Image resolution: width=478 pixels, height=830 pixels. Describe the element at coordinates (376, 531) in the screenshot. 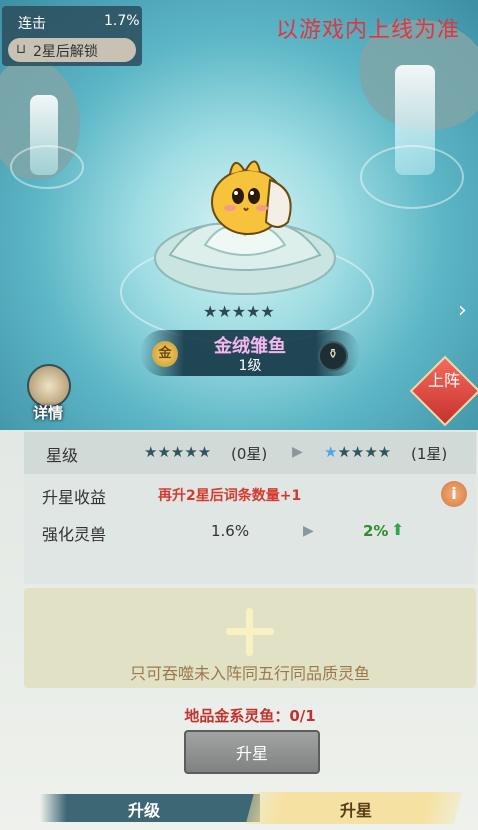

I see `enhance-next: 2%` at that location.